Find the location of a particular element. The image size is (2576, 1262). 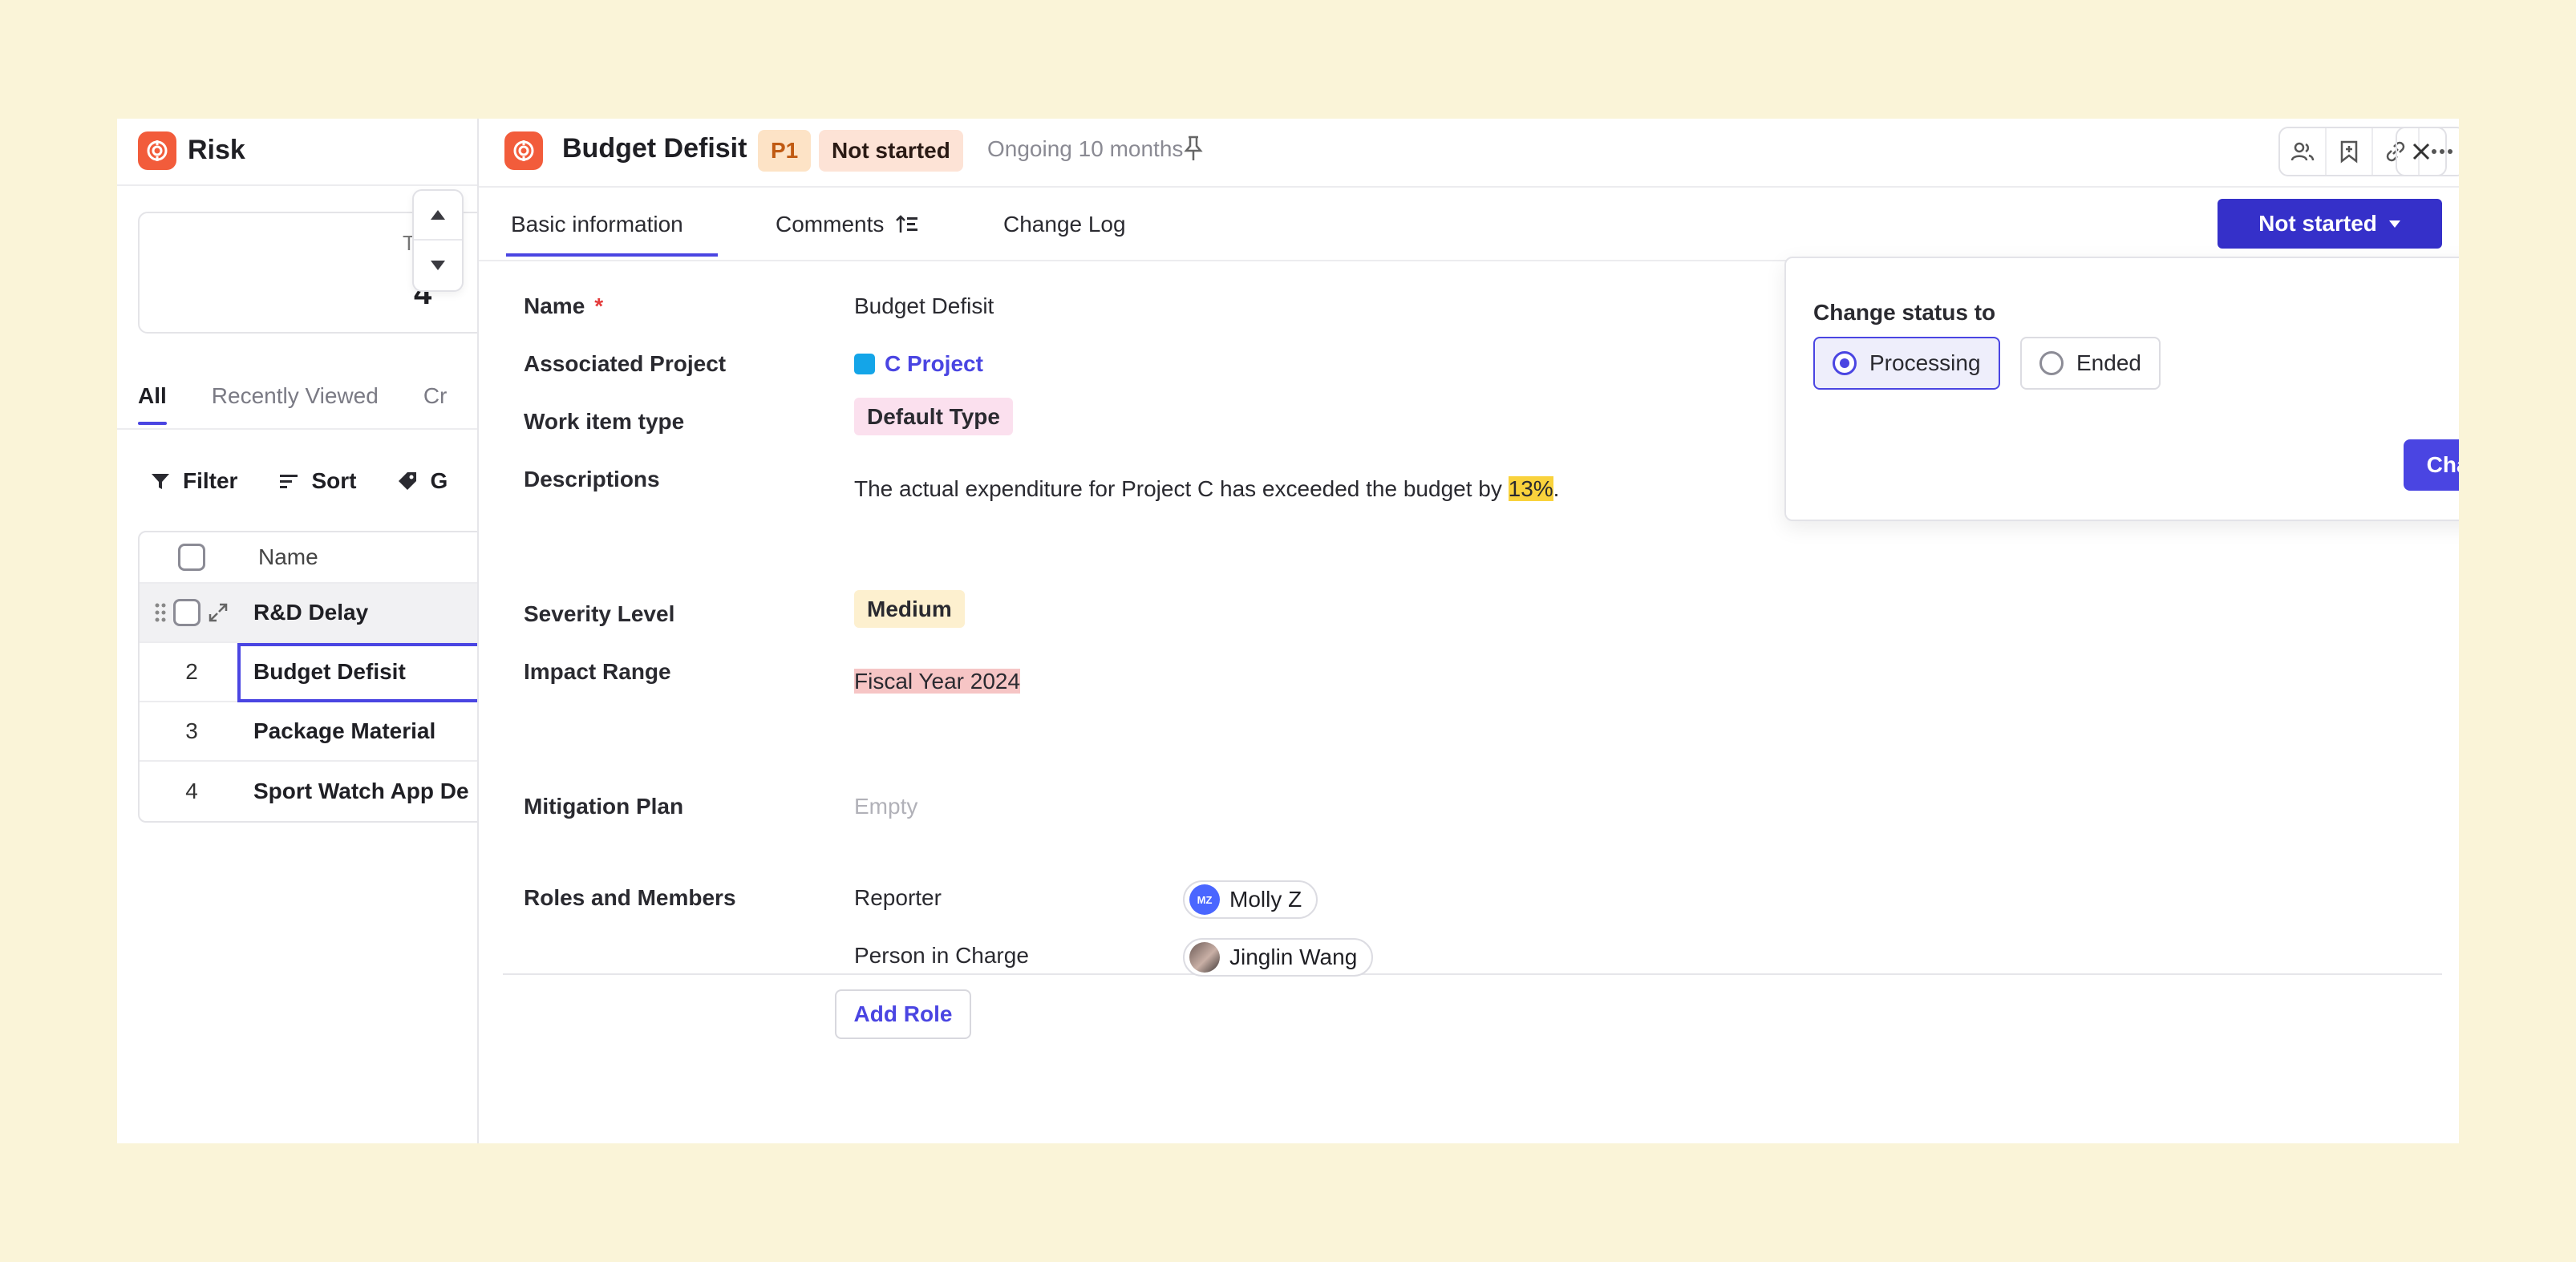

selected-cell-outline is located at coordinates (357, 672).